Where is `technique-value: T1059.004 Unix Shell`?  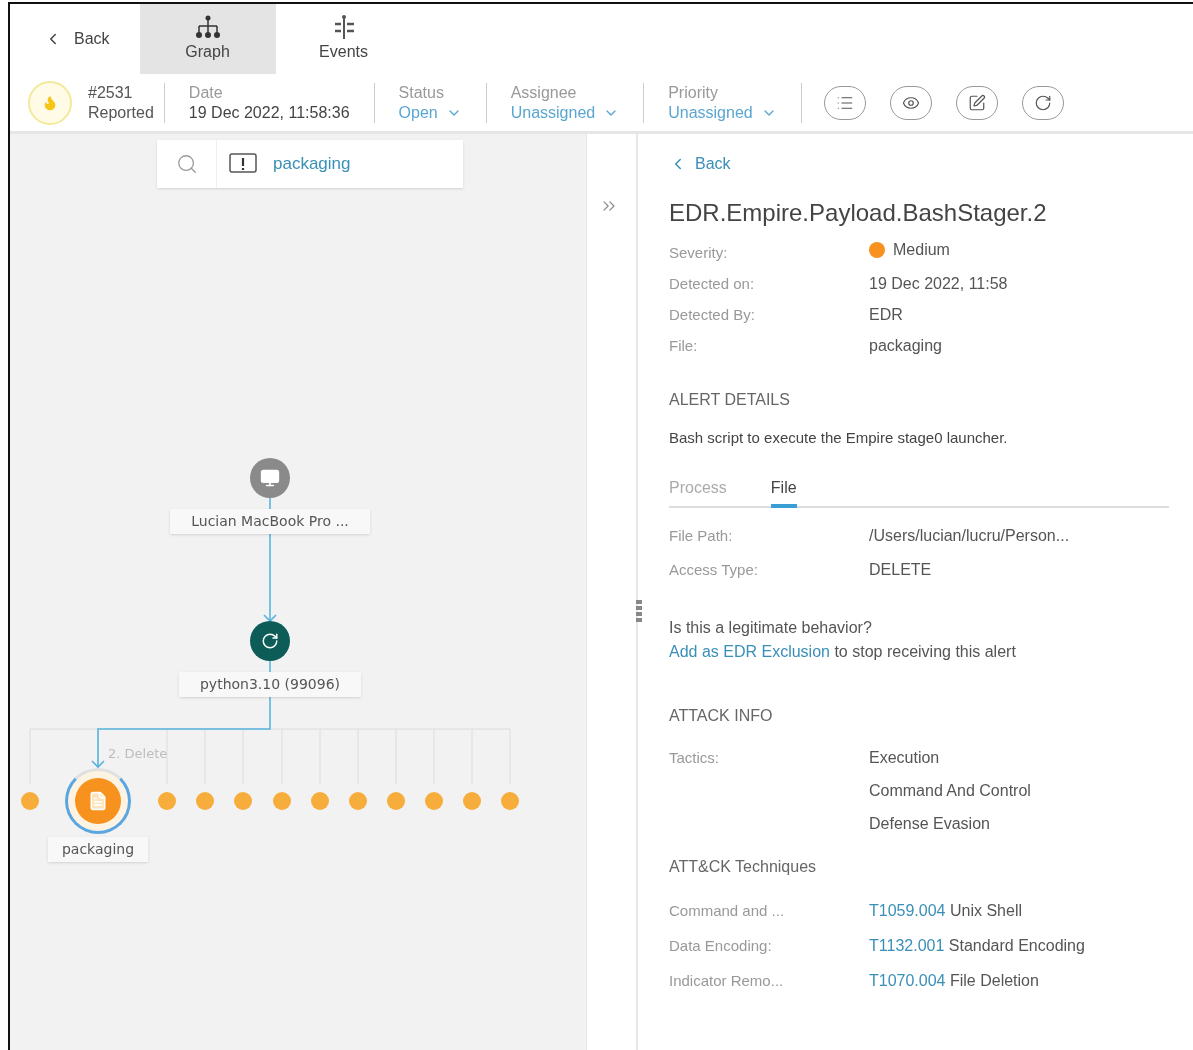 technique-value: T1059.004 Unix Shell is located at coordinates (945, 911).